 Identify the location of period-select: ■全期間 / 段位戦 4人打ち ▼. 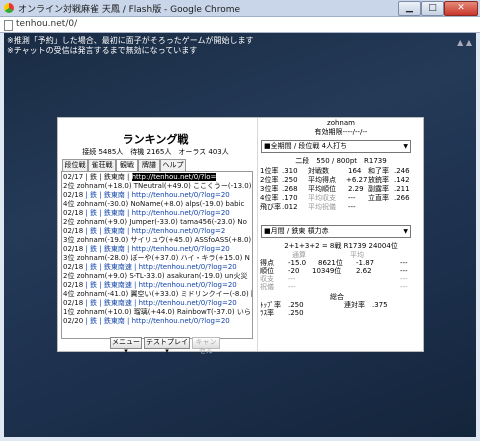
(336, 146).